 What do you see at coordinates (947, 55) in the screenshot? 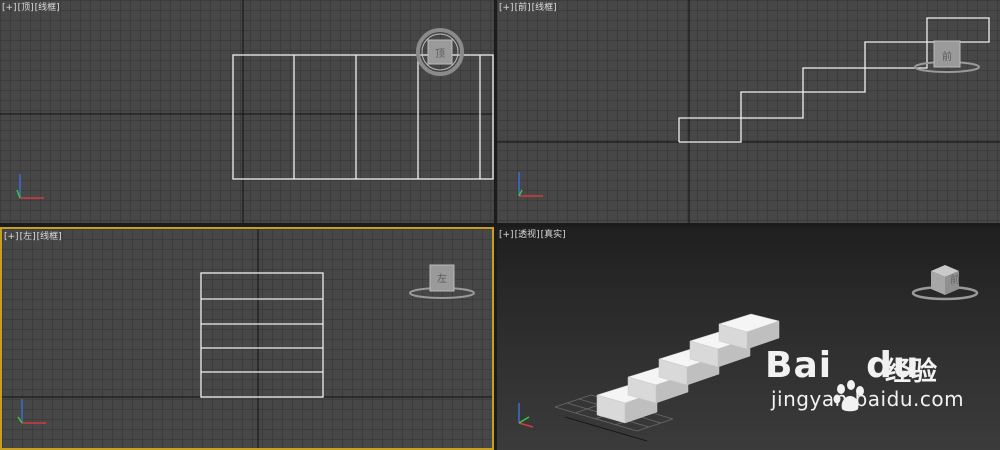
I see `viewcube-front-label: 前` at bounding box center [947, 55].